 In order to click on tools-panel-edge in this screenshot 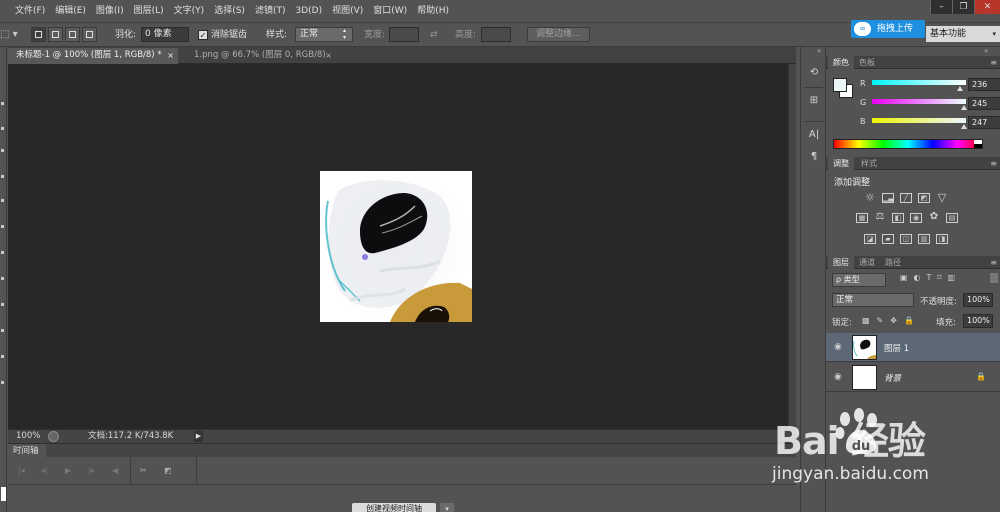, I will do `click(3, 279)`.